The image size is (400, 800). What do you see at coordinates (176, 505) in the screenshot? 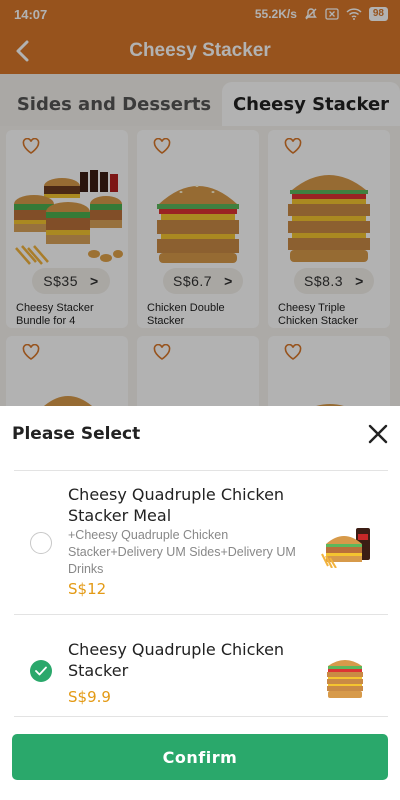
I see `option-name: Cheesy Quadruple Chicken Stacker Meal` at bounding box center [176, 505].